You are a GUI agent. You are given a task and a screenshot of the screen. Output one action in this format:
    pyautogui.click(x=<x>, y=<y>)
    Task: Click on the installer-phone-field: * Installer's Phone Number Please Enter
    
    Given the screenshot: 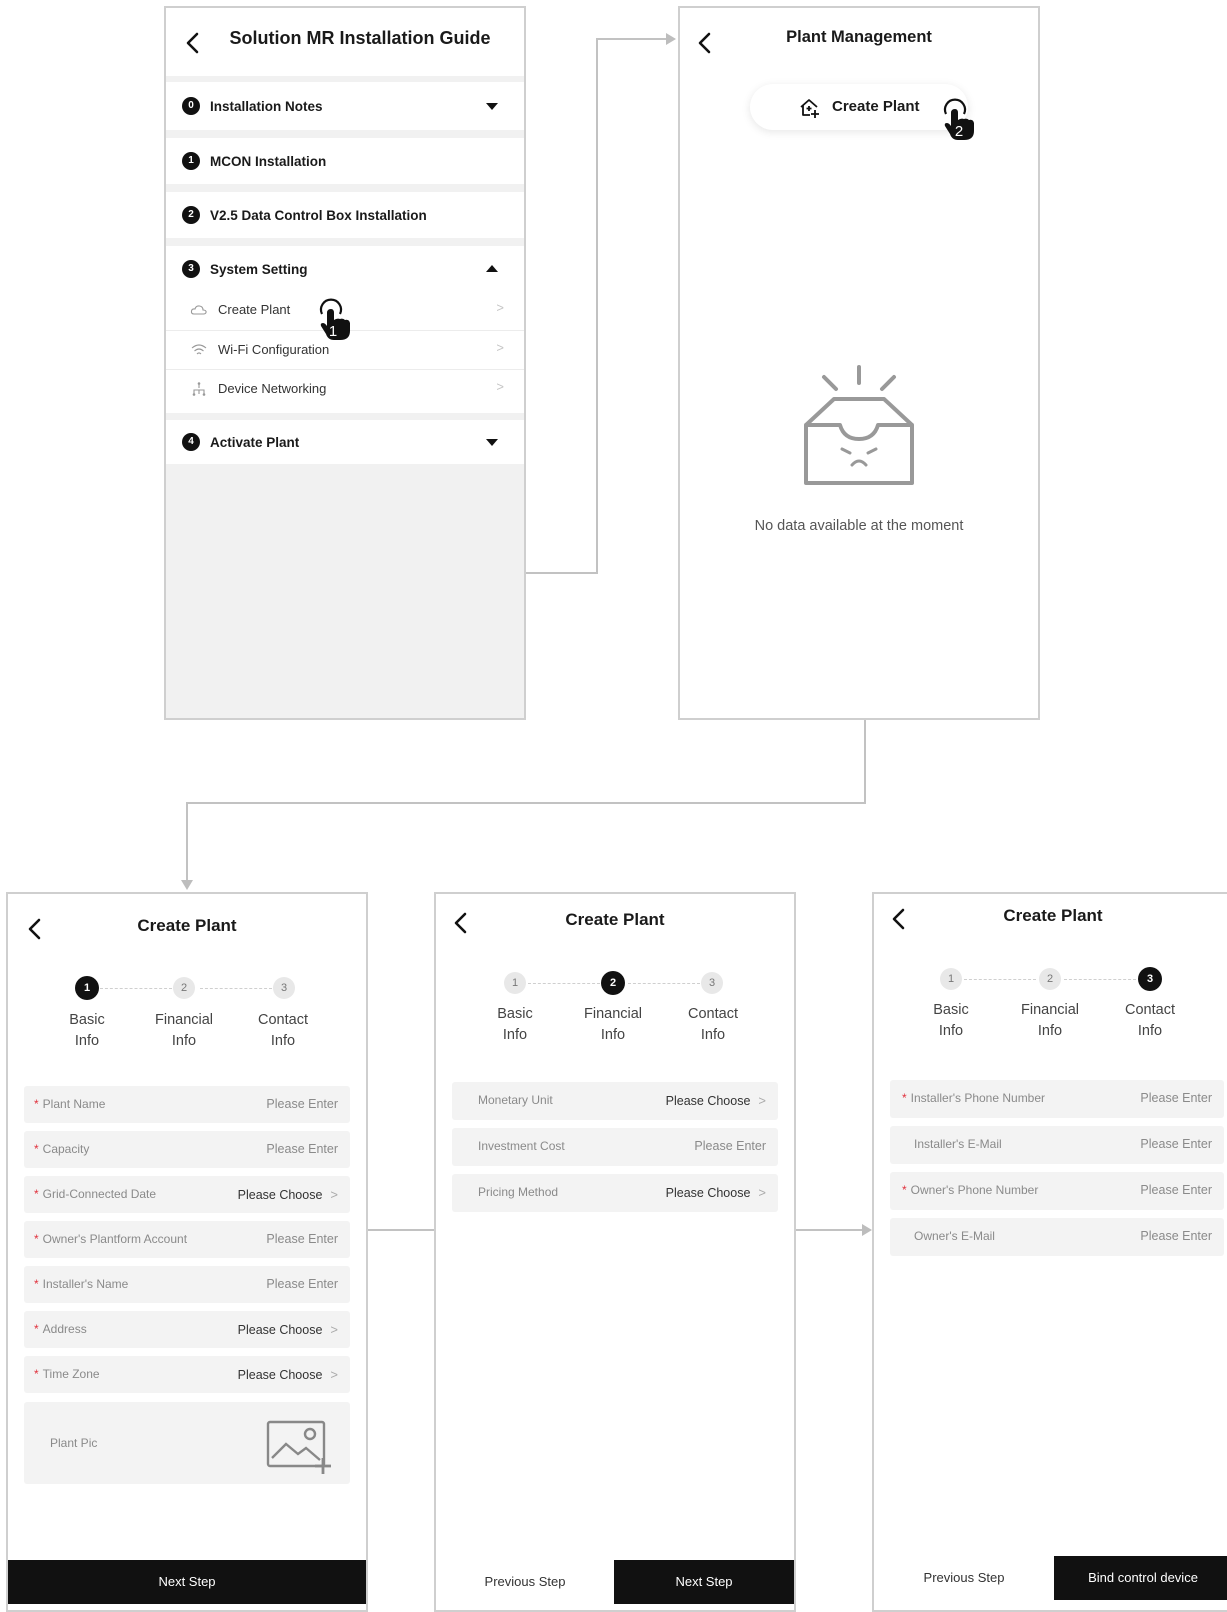 What is the action you would take?
    pyautogui.click(x=1057, y=1099)
    